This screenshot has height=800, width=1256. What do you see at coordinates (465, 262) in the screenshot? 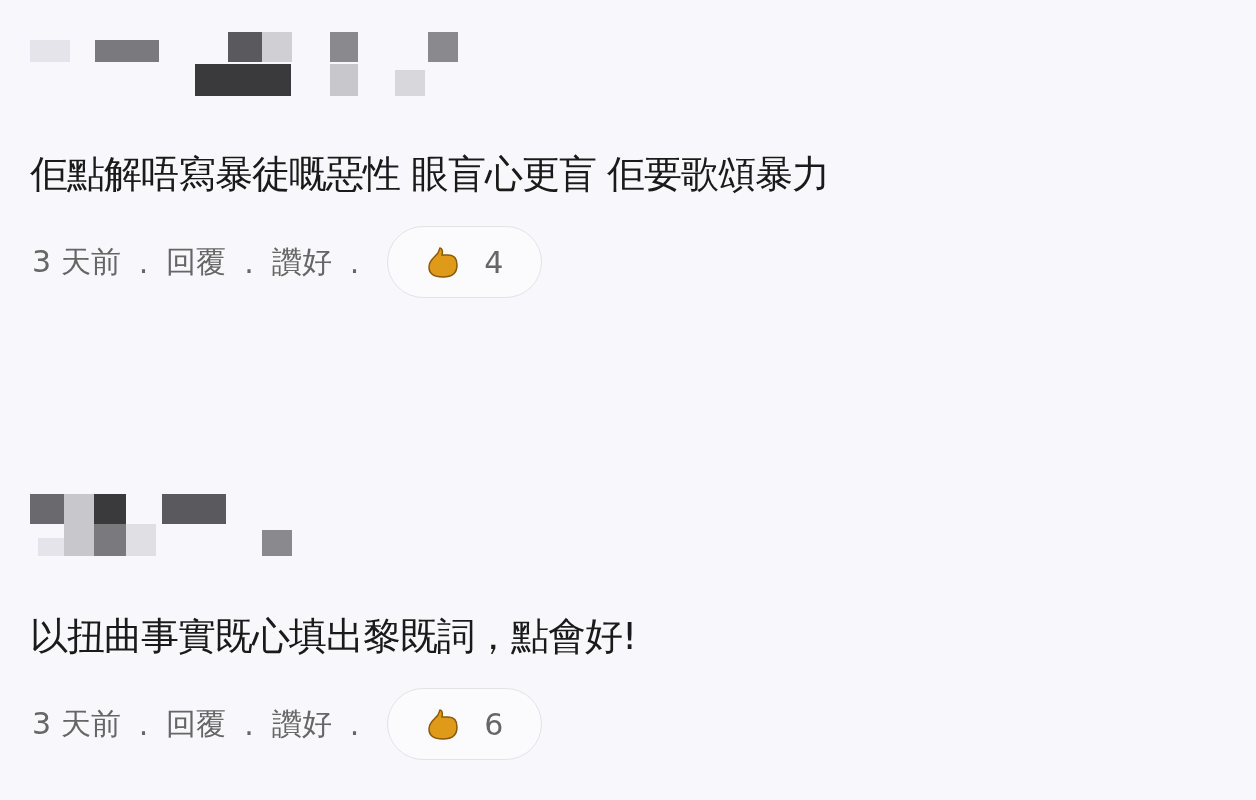
I see `like-count-button: 4` at bounding box center [465, 262].